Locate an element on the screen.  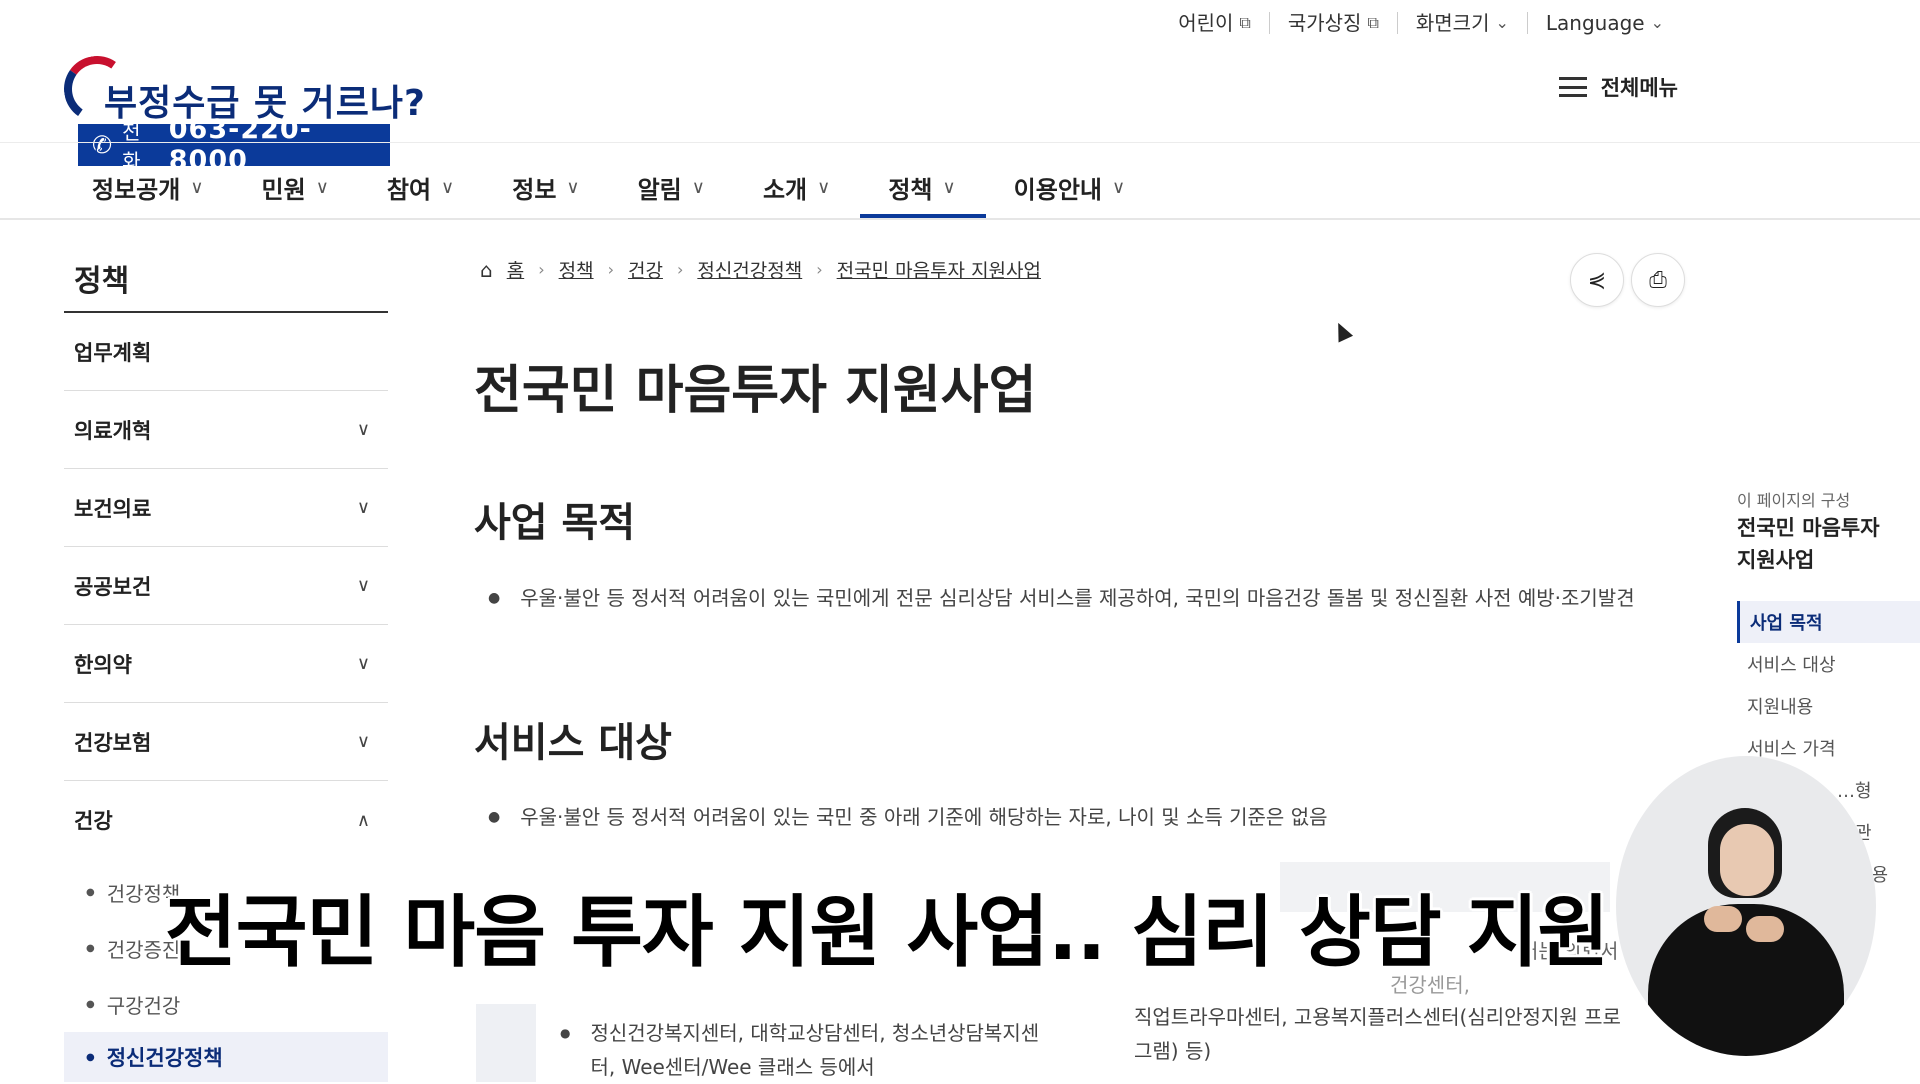
share-button: ⋞ is located at coordinates (1597, 280).